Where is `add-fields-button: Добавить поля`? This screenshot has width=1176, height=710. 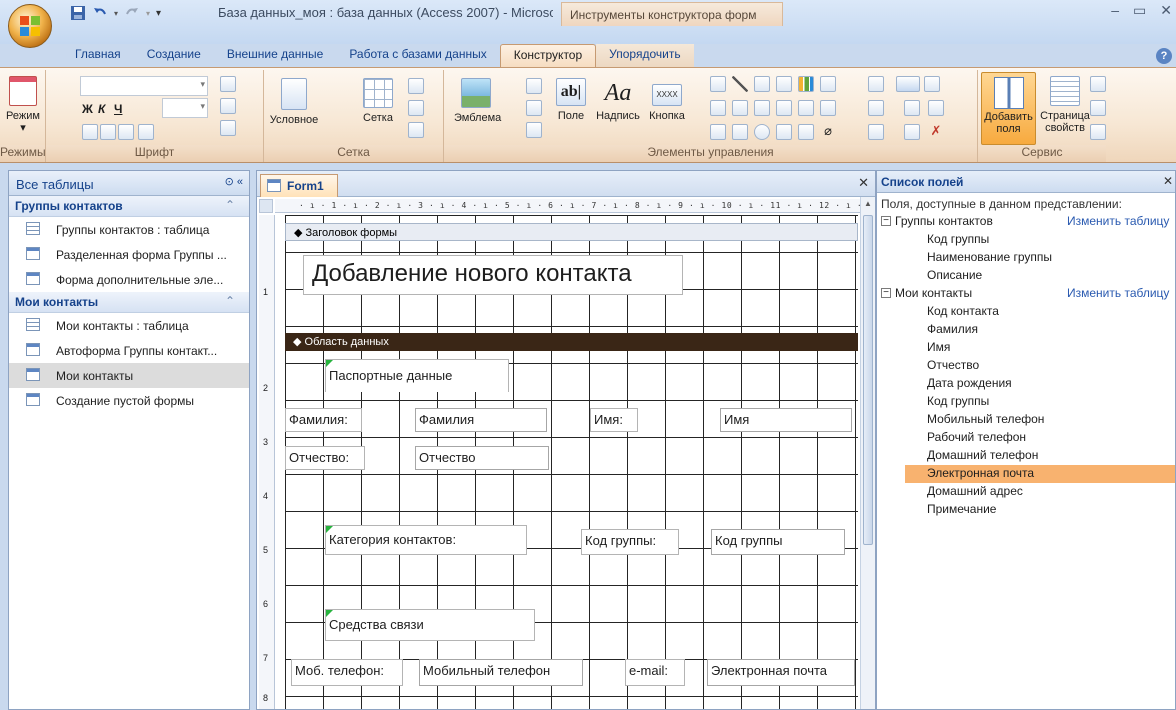
add-fields-button: Добавить поля is located at coordinates (1008, 108).